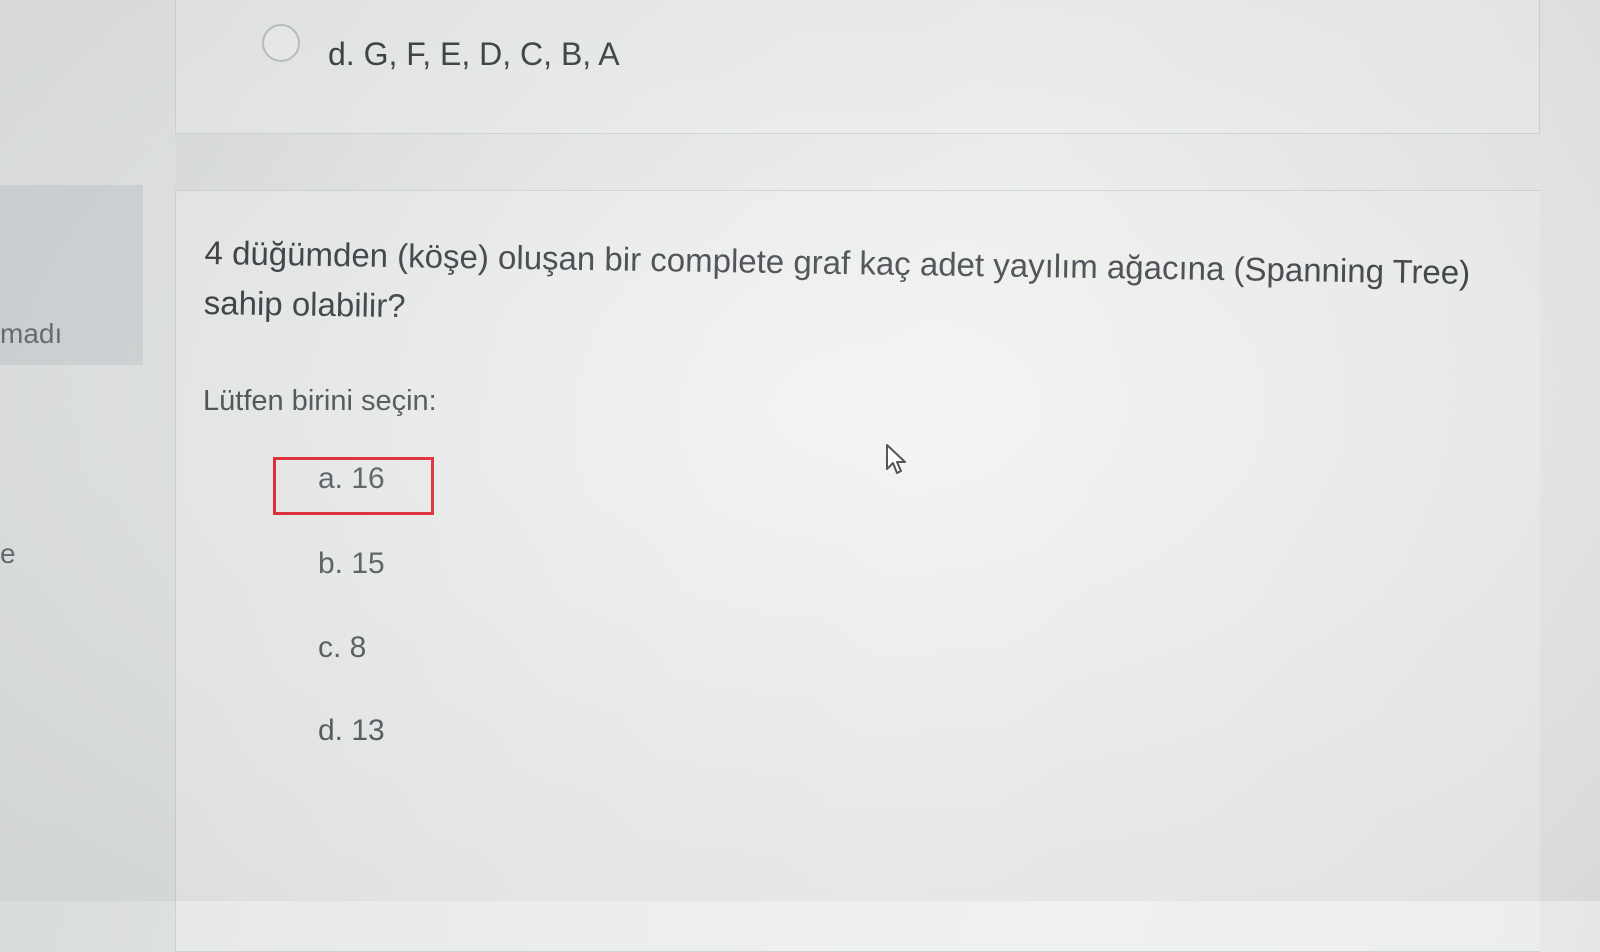 The image size is (1600, 952). I want to click on answer-prompt: Lütfen birini seçin:, so click(320, 401).